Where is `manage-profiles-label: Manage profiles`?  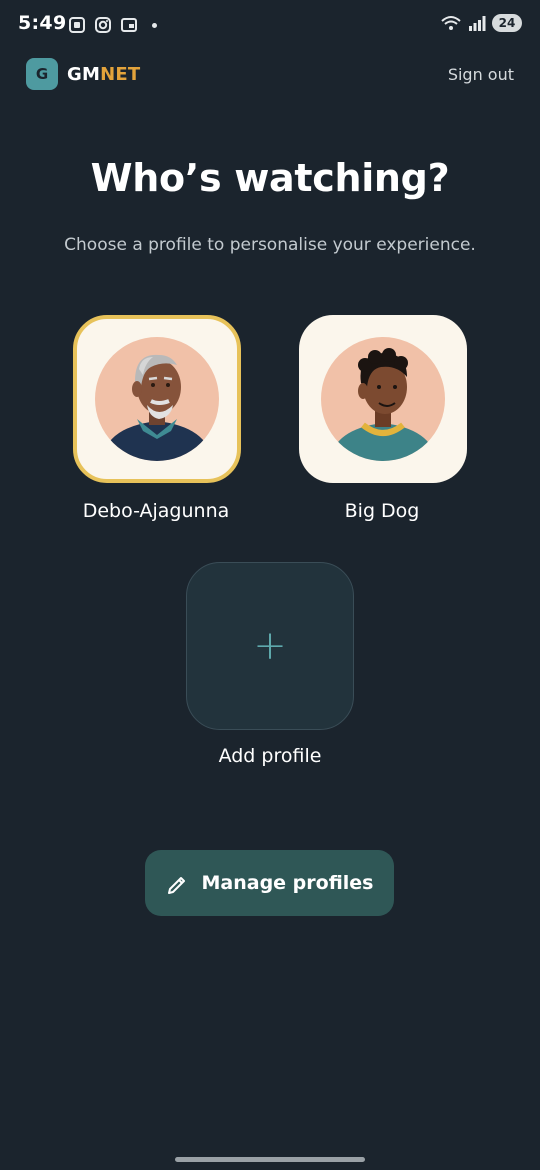 manage-profiles-label: Manage profiles is located at coordinates (287, 883).